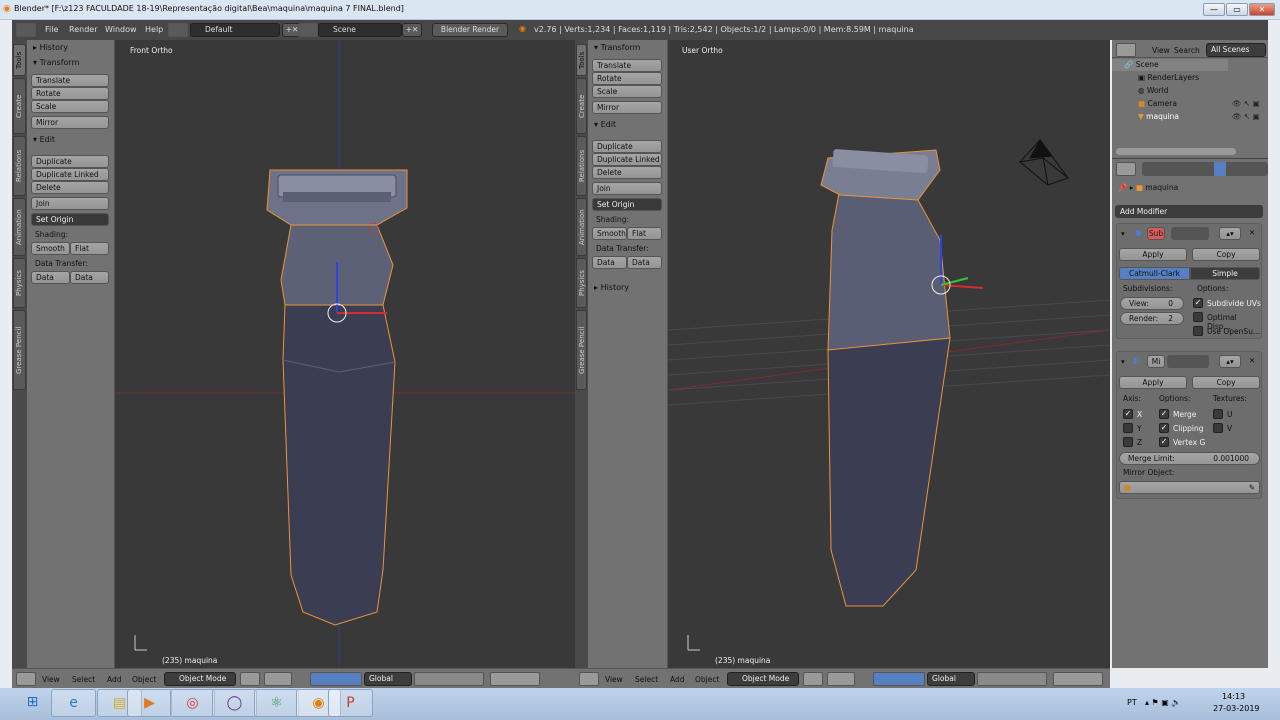 The width and height of the screenshot is (1280, 720). I want to click on view3d-menu: View, so click(51, 679).